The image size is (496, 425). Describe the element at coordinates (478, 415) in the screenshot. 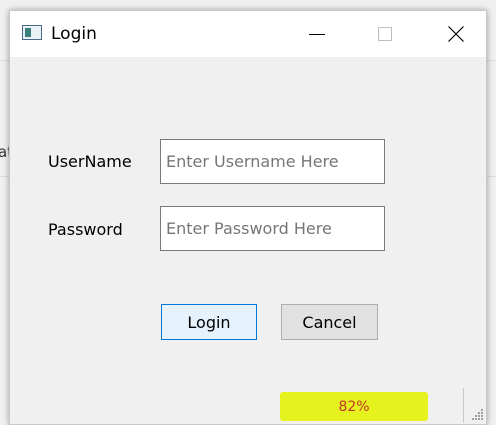

I see `resize-grip-icon` at that location.